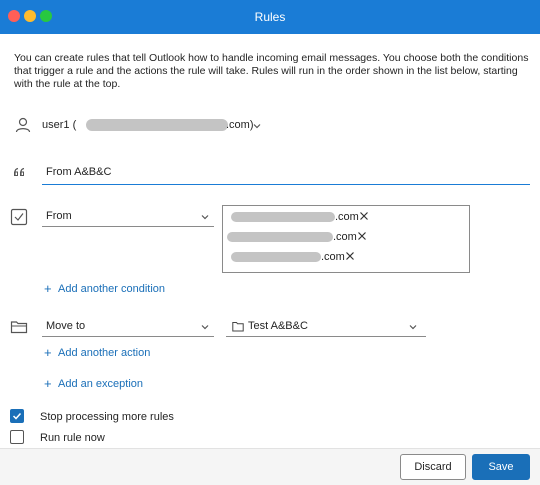 This screenshot has height=485, width=540. I want to click on stop-processing-label: Stop processing more rules, so click(107, 417).